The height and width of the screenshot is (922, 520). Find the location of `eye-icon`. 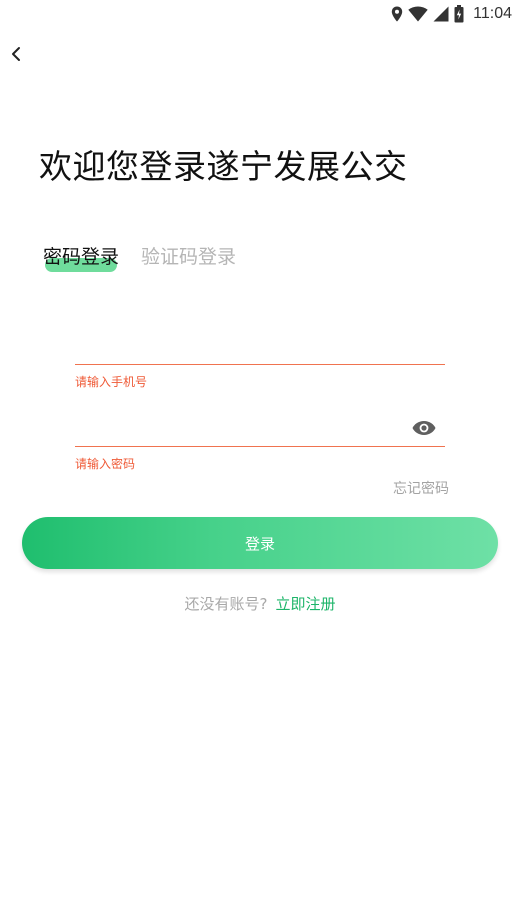

eye-icon is located at coordinates (424, 430).